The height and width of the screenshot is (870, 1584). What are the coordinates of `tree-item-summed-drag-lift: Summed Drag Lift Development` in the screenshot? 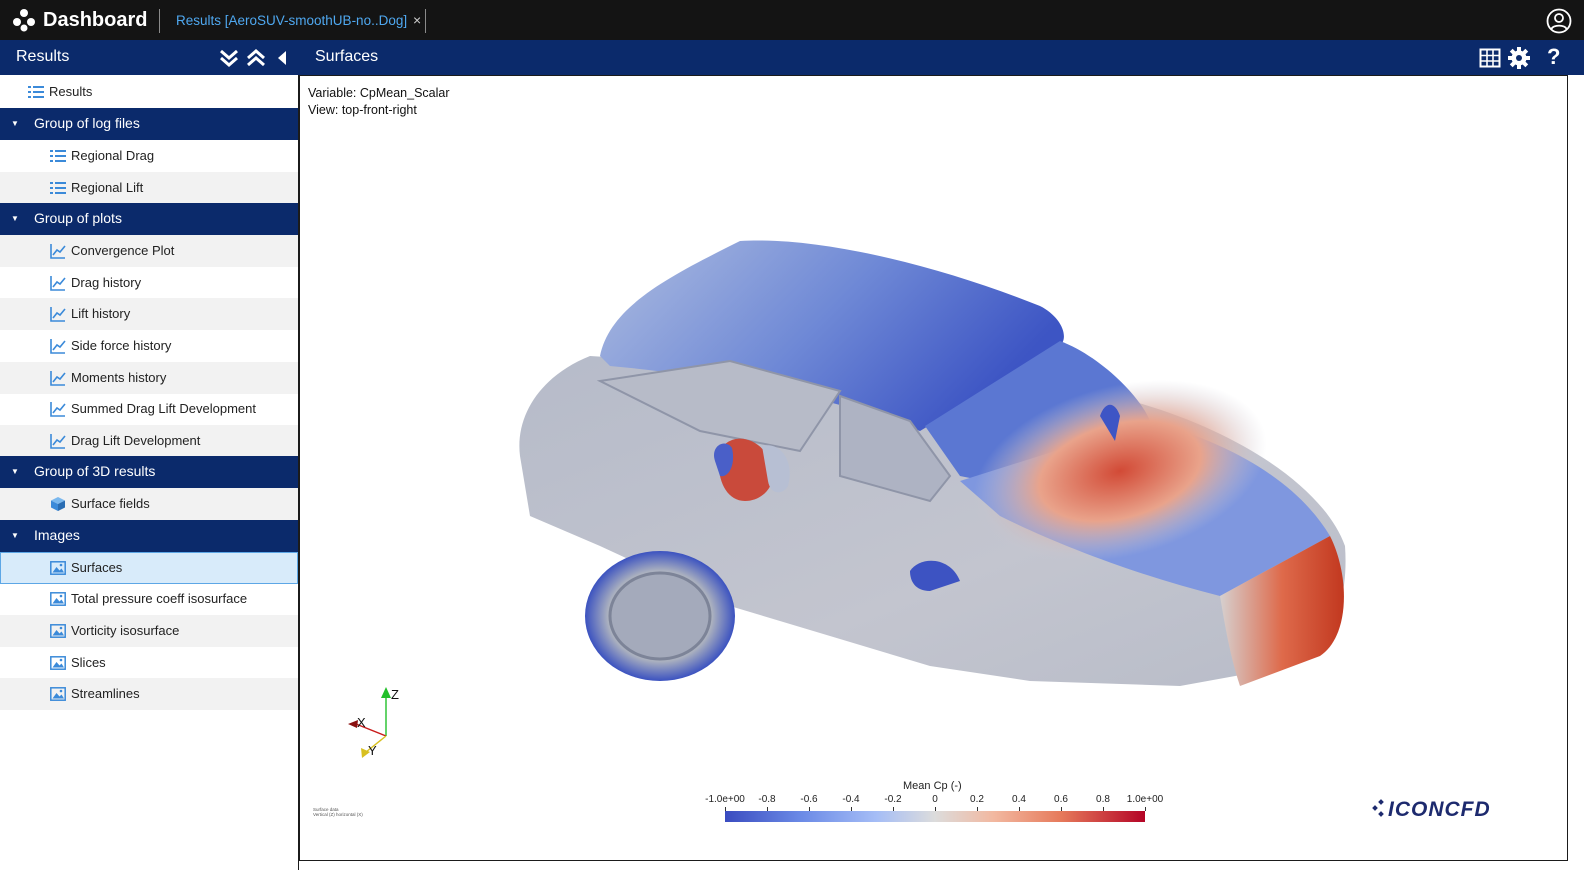 It's located at (149, 409).